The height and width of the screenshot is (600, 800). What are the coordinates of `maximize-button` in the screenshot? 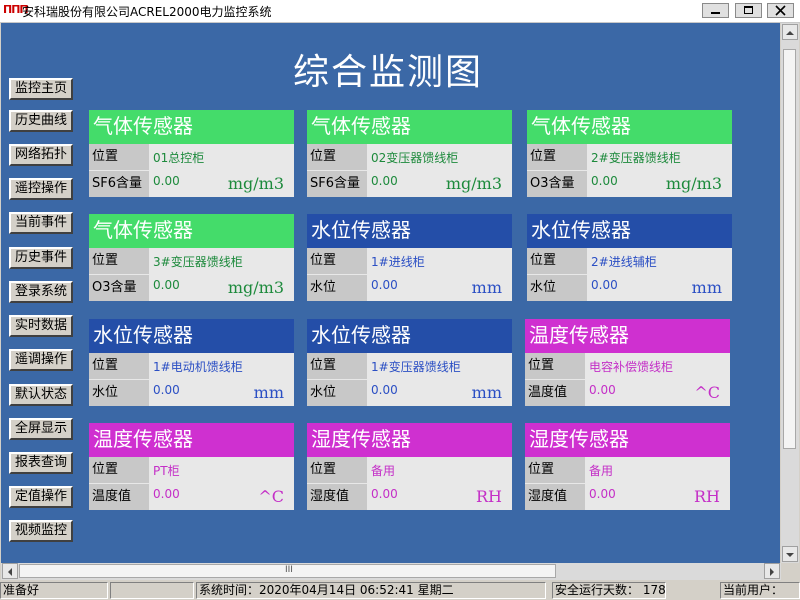 It's located at (748, 10).